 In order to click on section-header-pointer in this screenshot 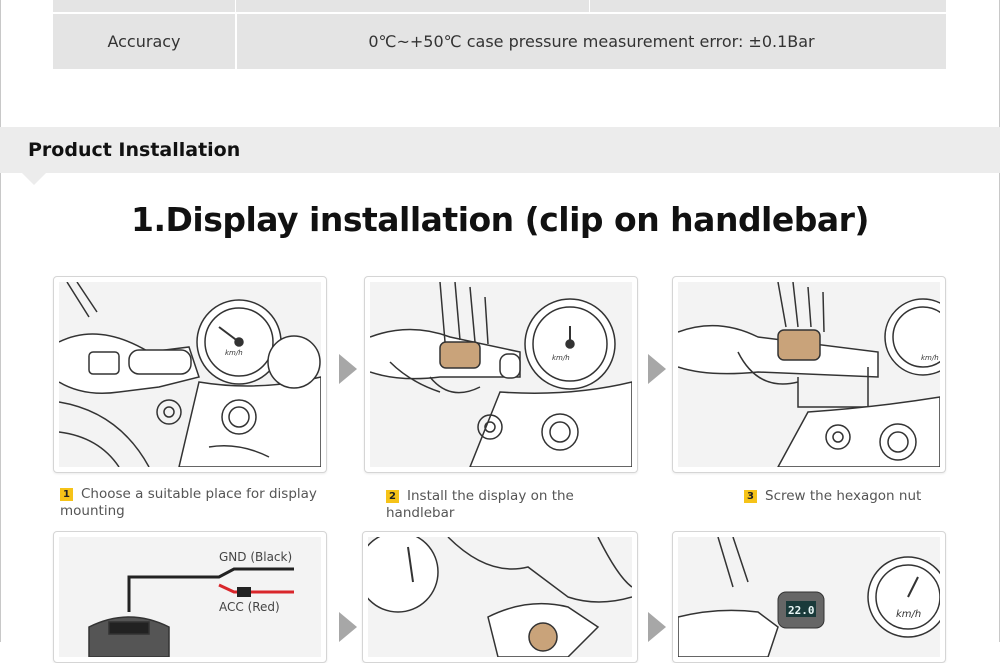, I will do `click(34, 179)`.